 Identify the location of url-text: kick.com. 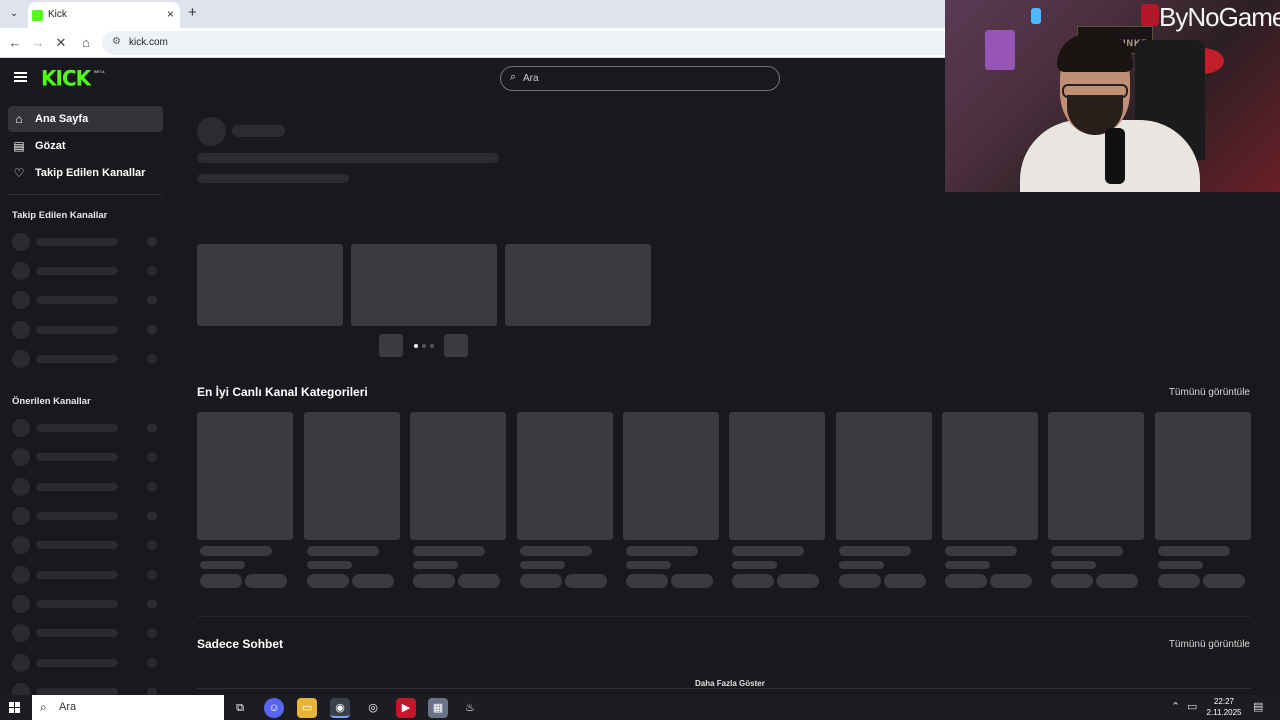
(148, 42).